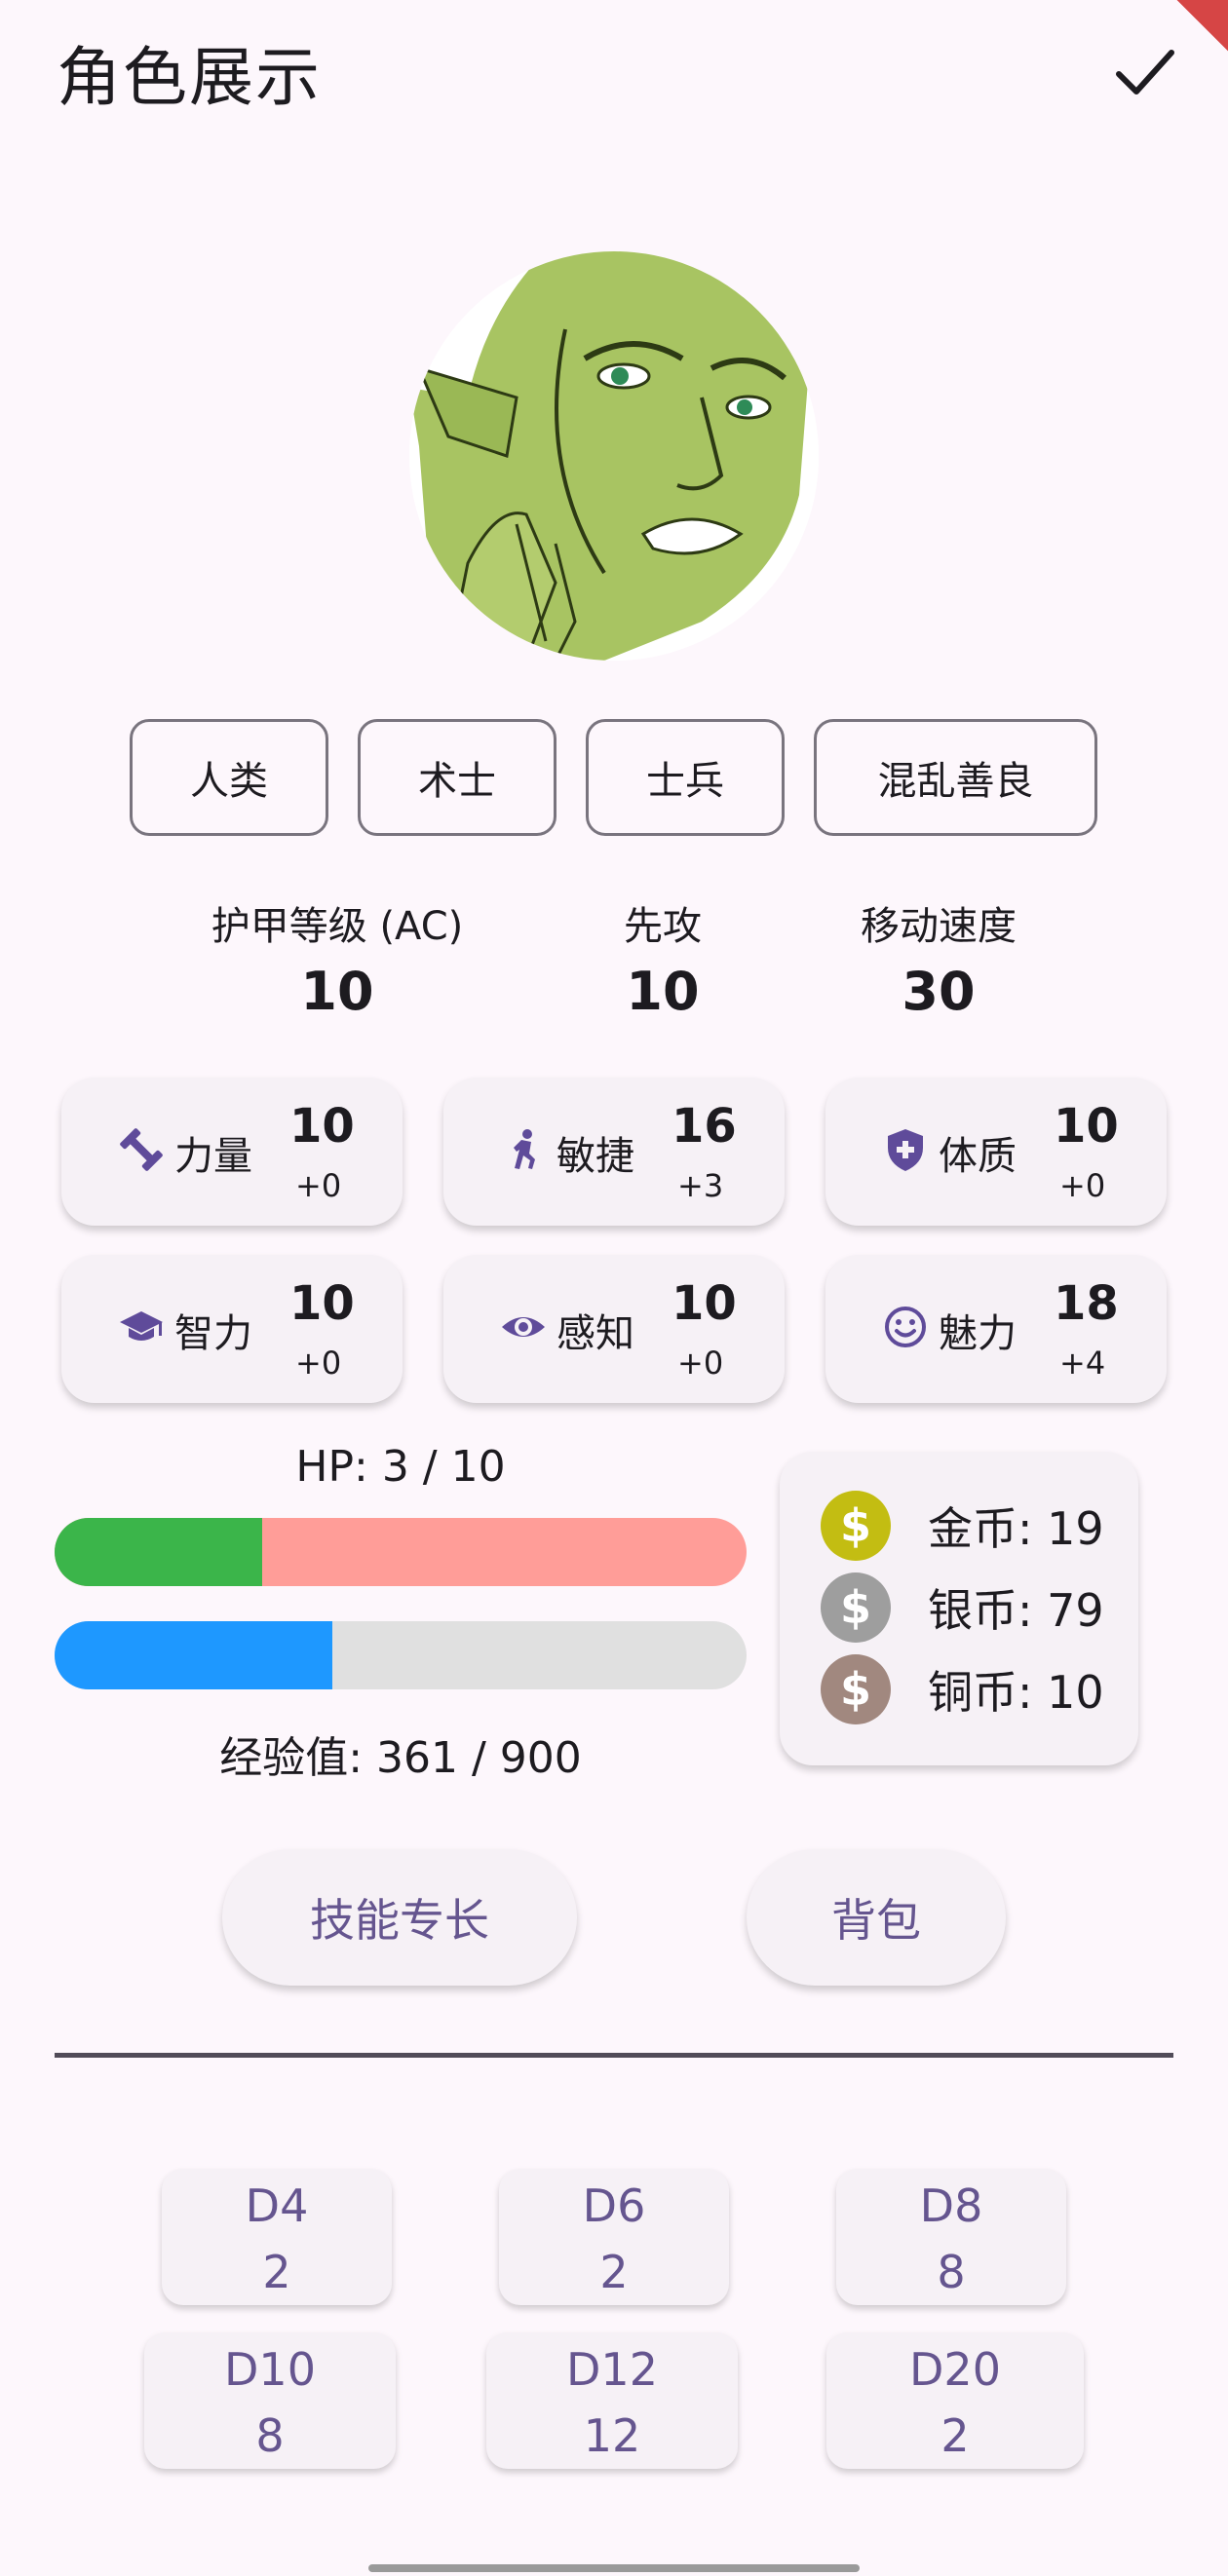 This screenshot has height=2576, width=1228. What do you see at coordinates (939, 926) in the screenshot?
I see `stat-label: 移动速度` at bounding box center [939, 926].